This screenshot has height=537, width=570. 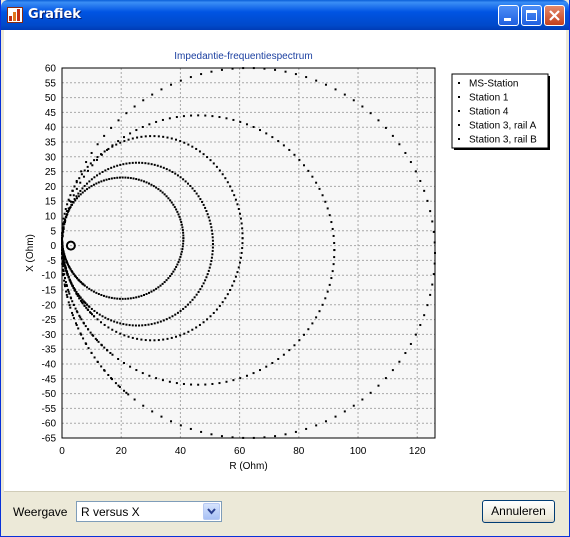 What do you see at coordinates (62, 451) in the screenshot?
I see `x-tick-label: 0` at bounding box center [62, 451].